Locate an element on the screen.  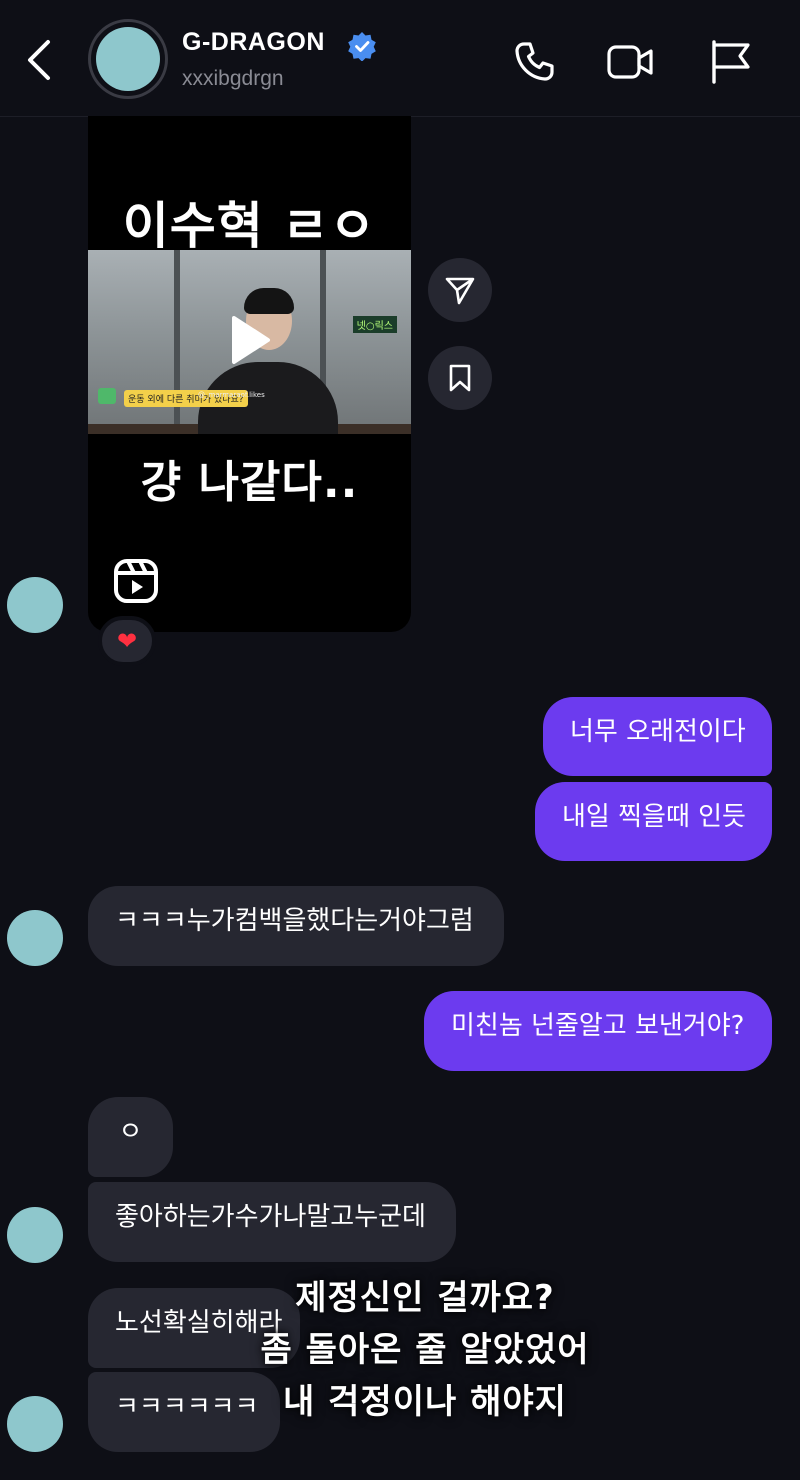
overlay-line-3: 내 걱정이나 해야지 is located at coordinates (425, 1402).